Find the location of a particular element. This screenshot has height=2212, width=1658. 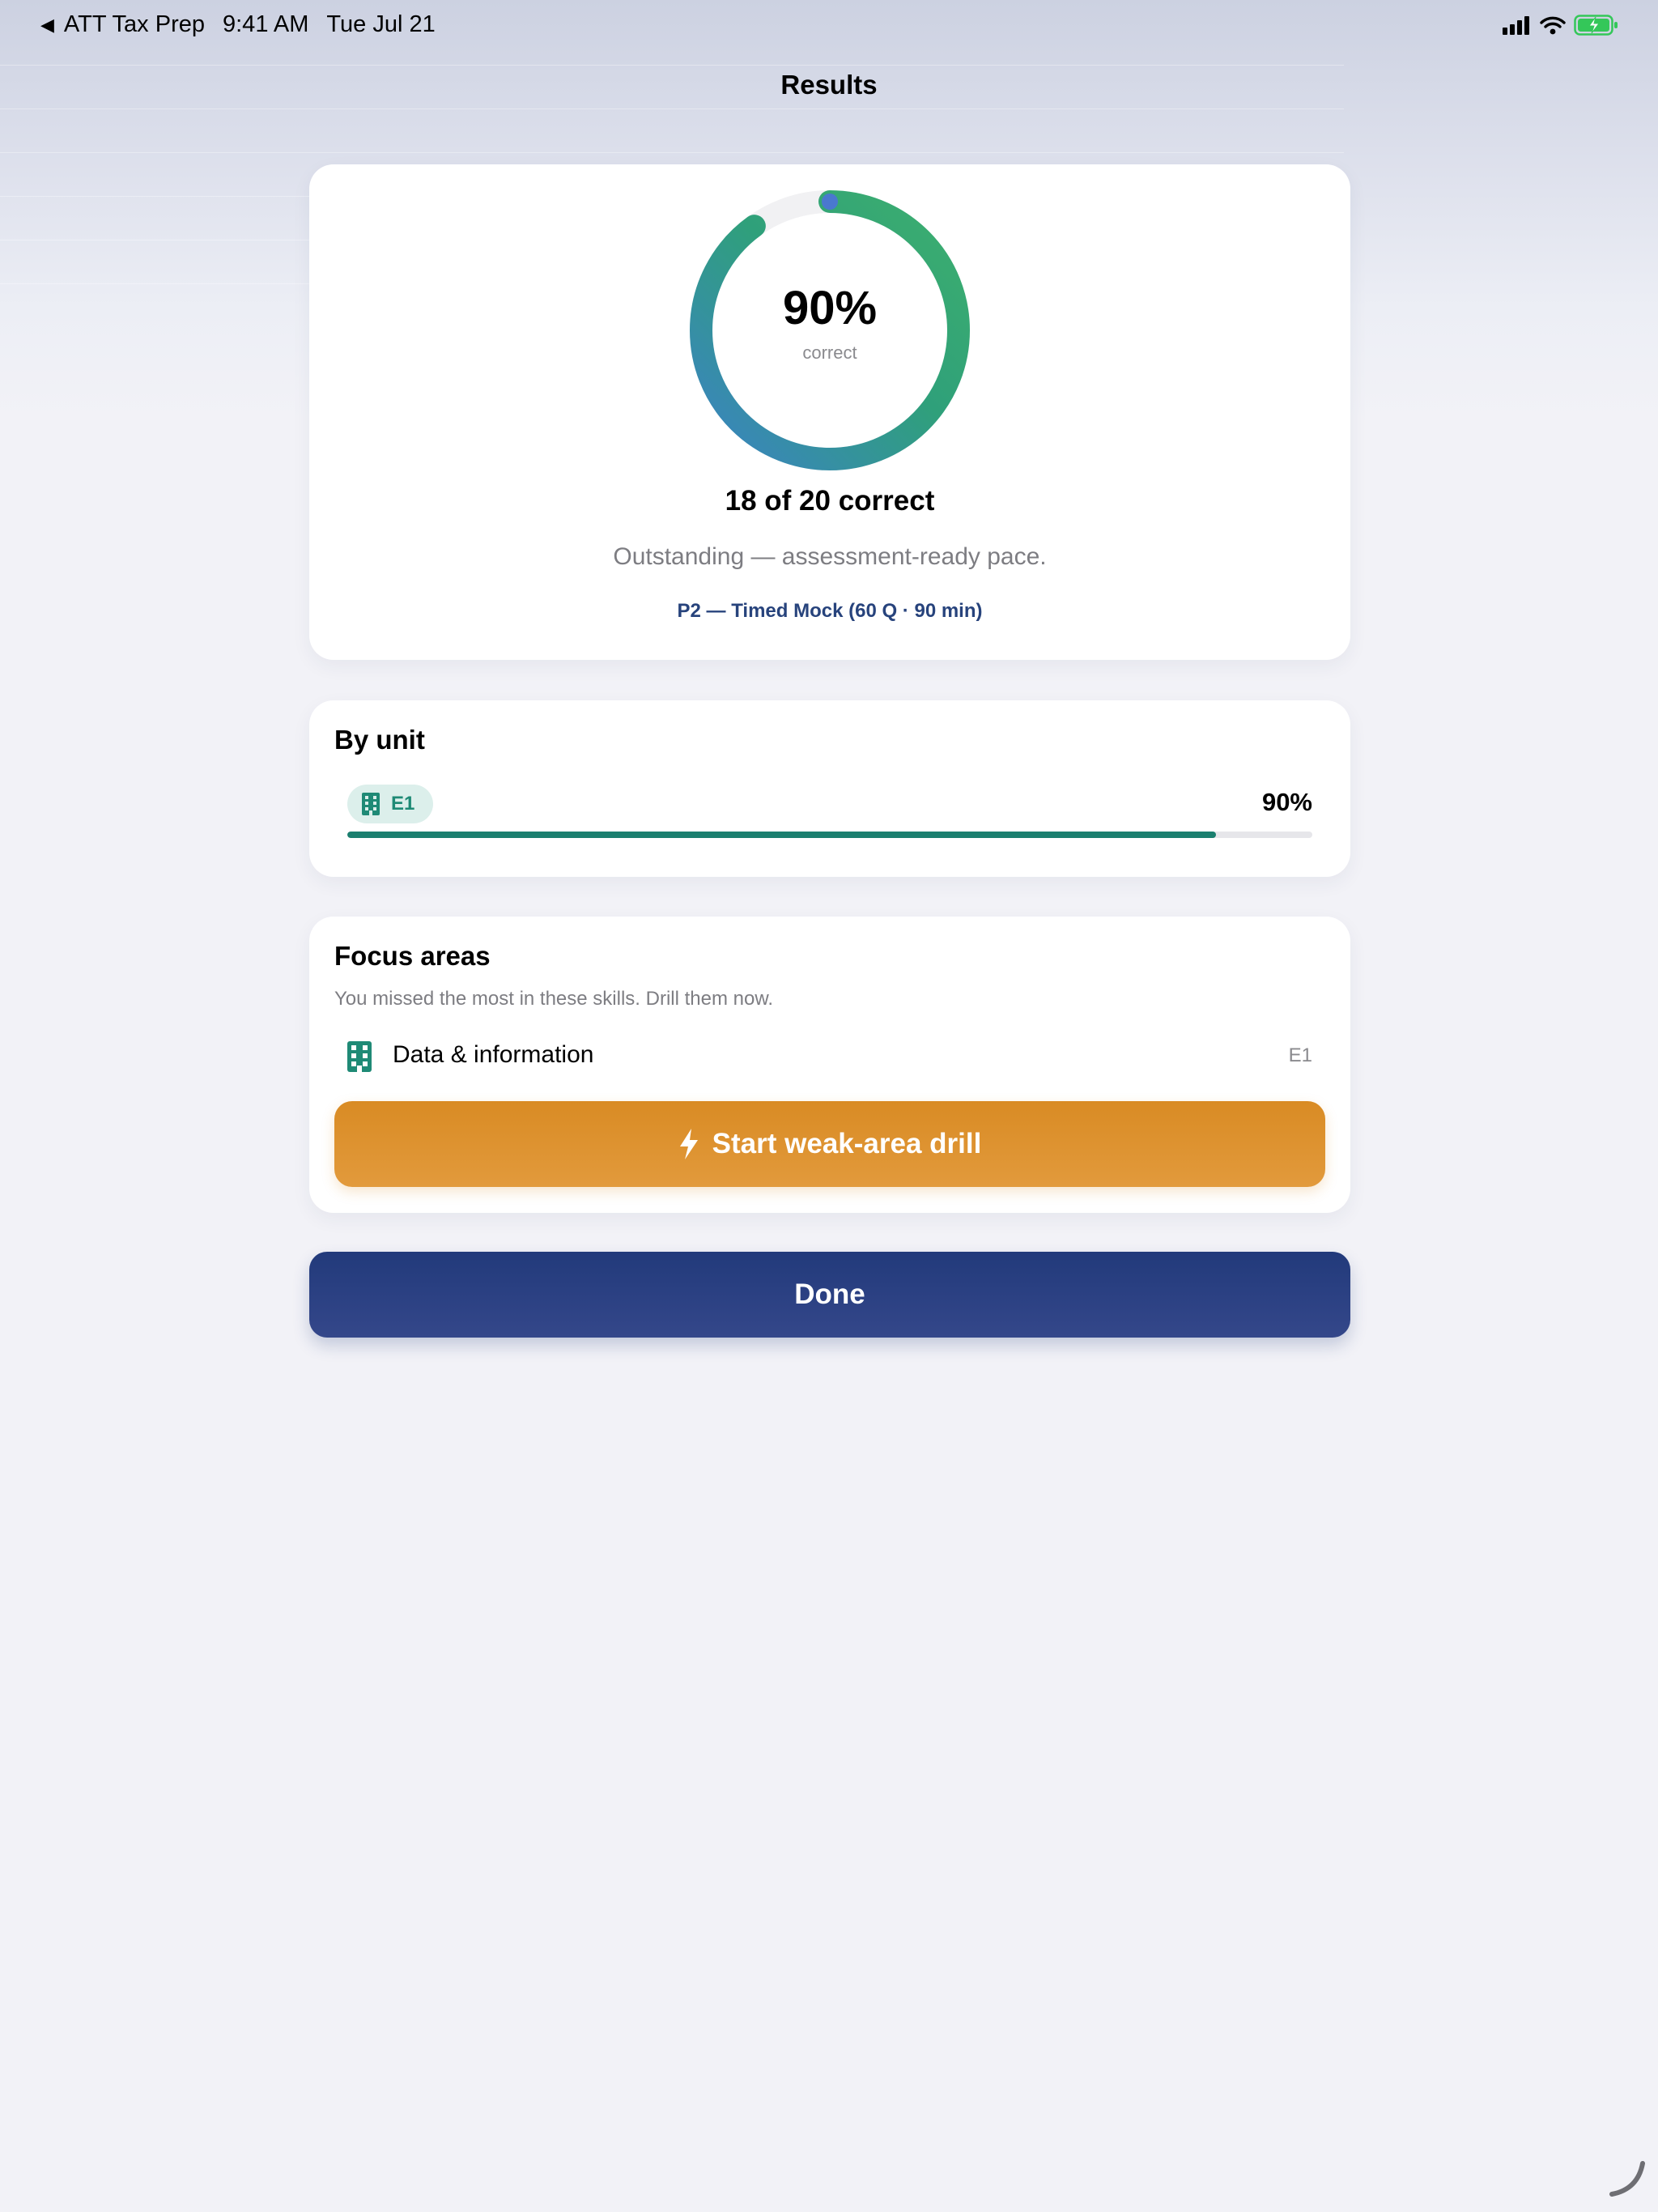

focus-areas-heading: Focus areas is located at coordinates (412, 956).